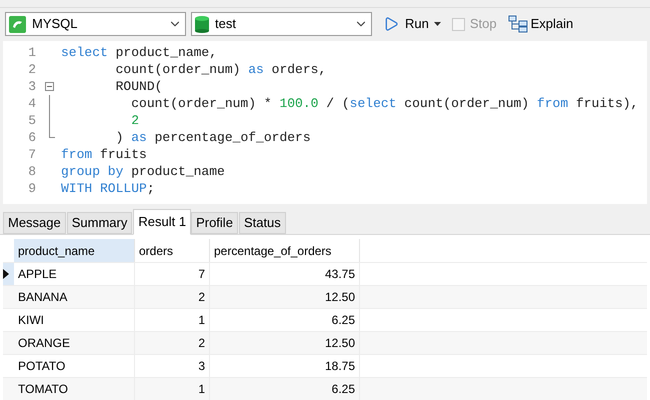 The height and width of the screenshot is (400, 650). Describe the element at coordinates (32, 189) in the screenshot. I see `line-number: 9` at that location.